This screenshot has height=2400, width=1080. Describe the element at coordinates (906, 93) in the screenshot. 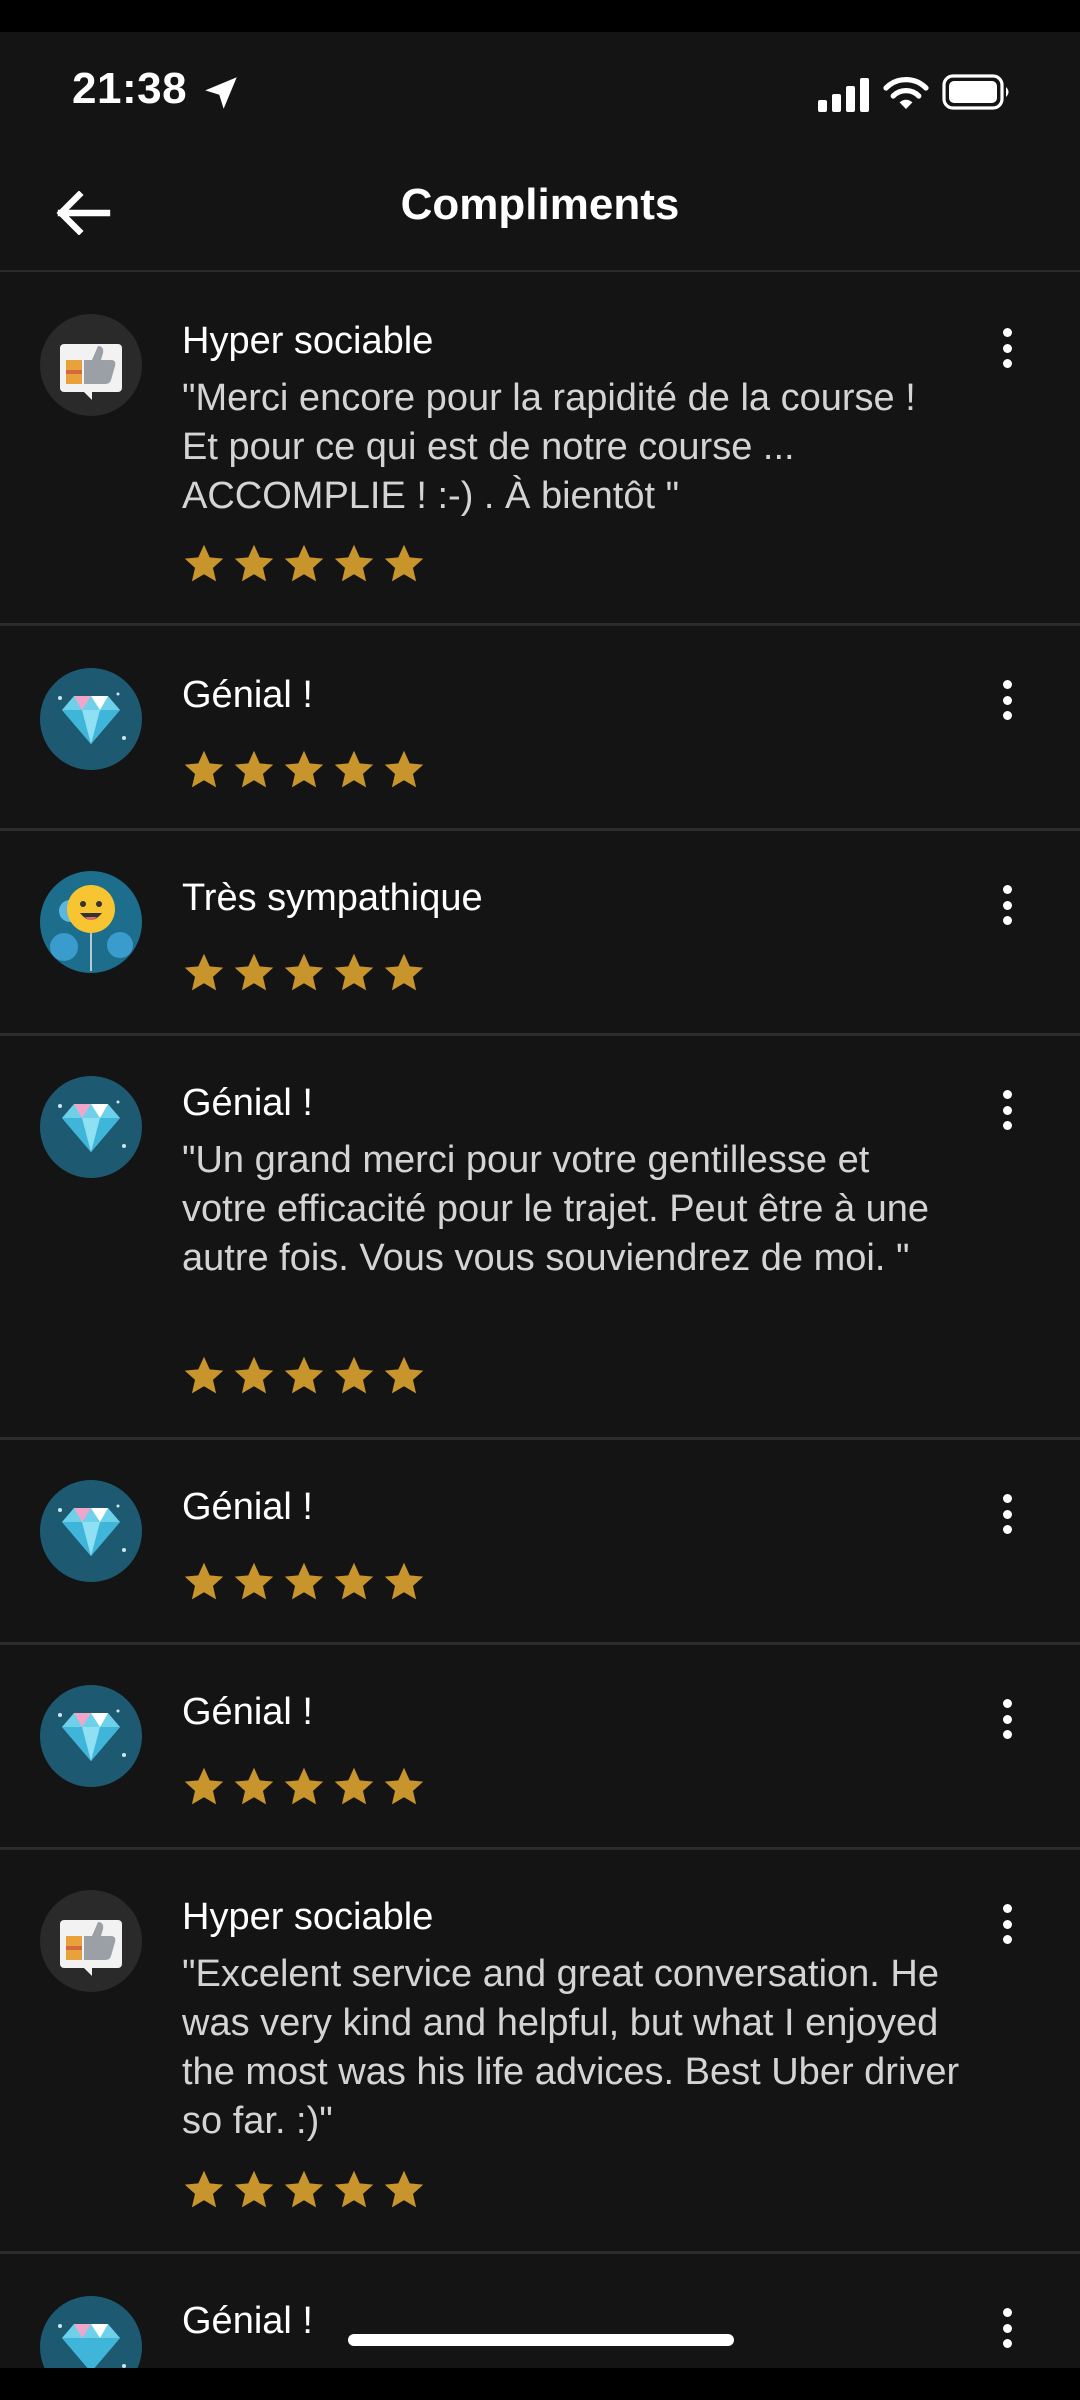

I see `wifi-icon` at that location.